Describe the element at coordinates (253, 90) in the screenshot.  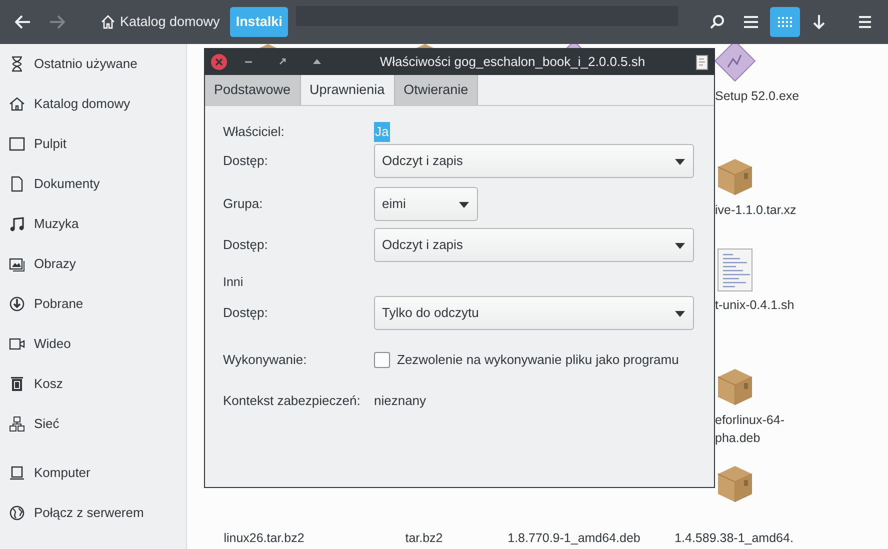
I see `tab: Podstawowe` at that location.